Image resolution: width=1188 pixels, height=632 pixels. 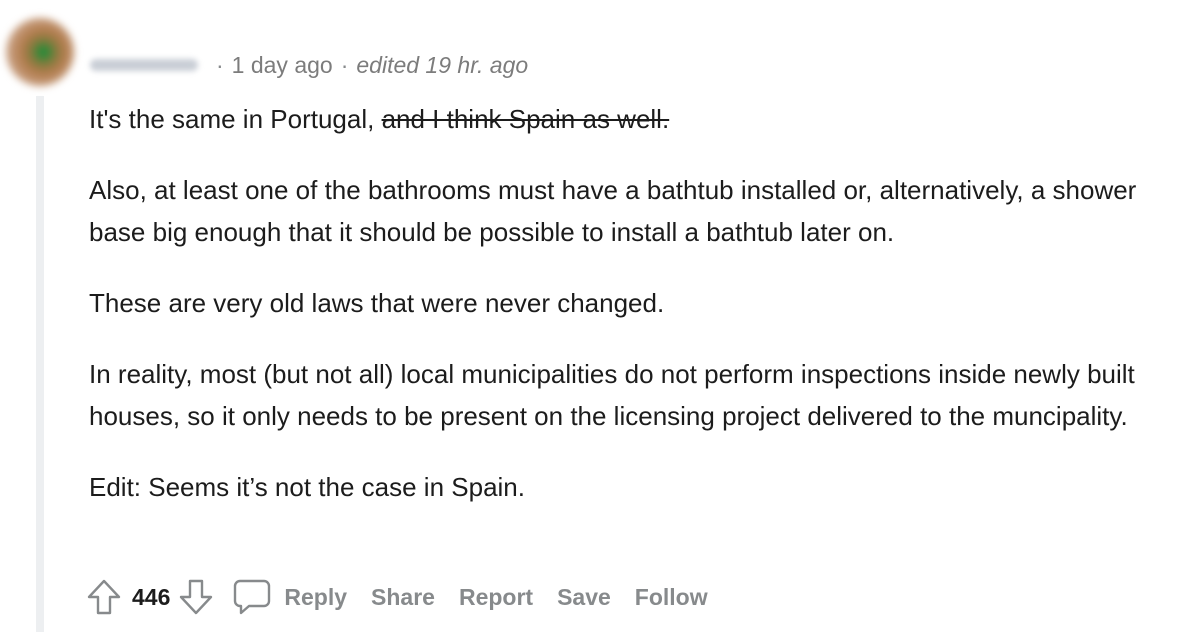 What do you see at coordinates (104, 597) in the screenshot?
I see `upvote-arrow-icon` at bounding box center [104, 597].